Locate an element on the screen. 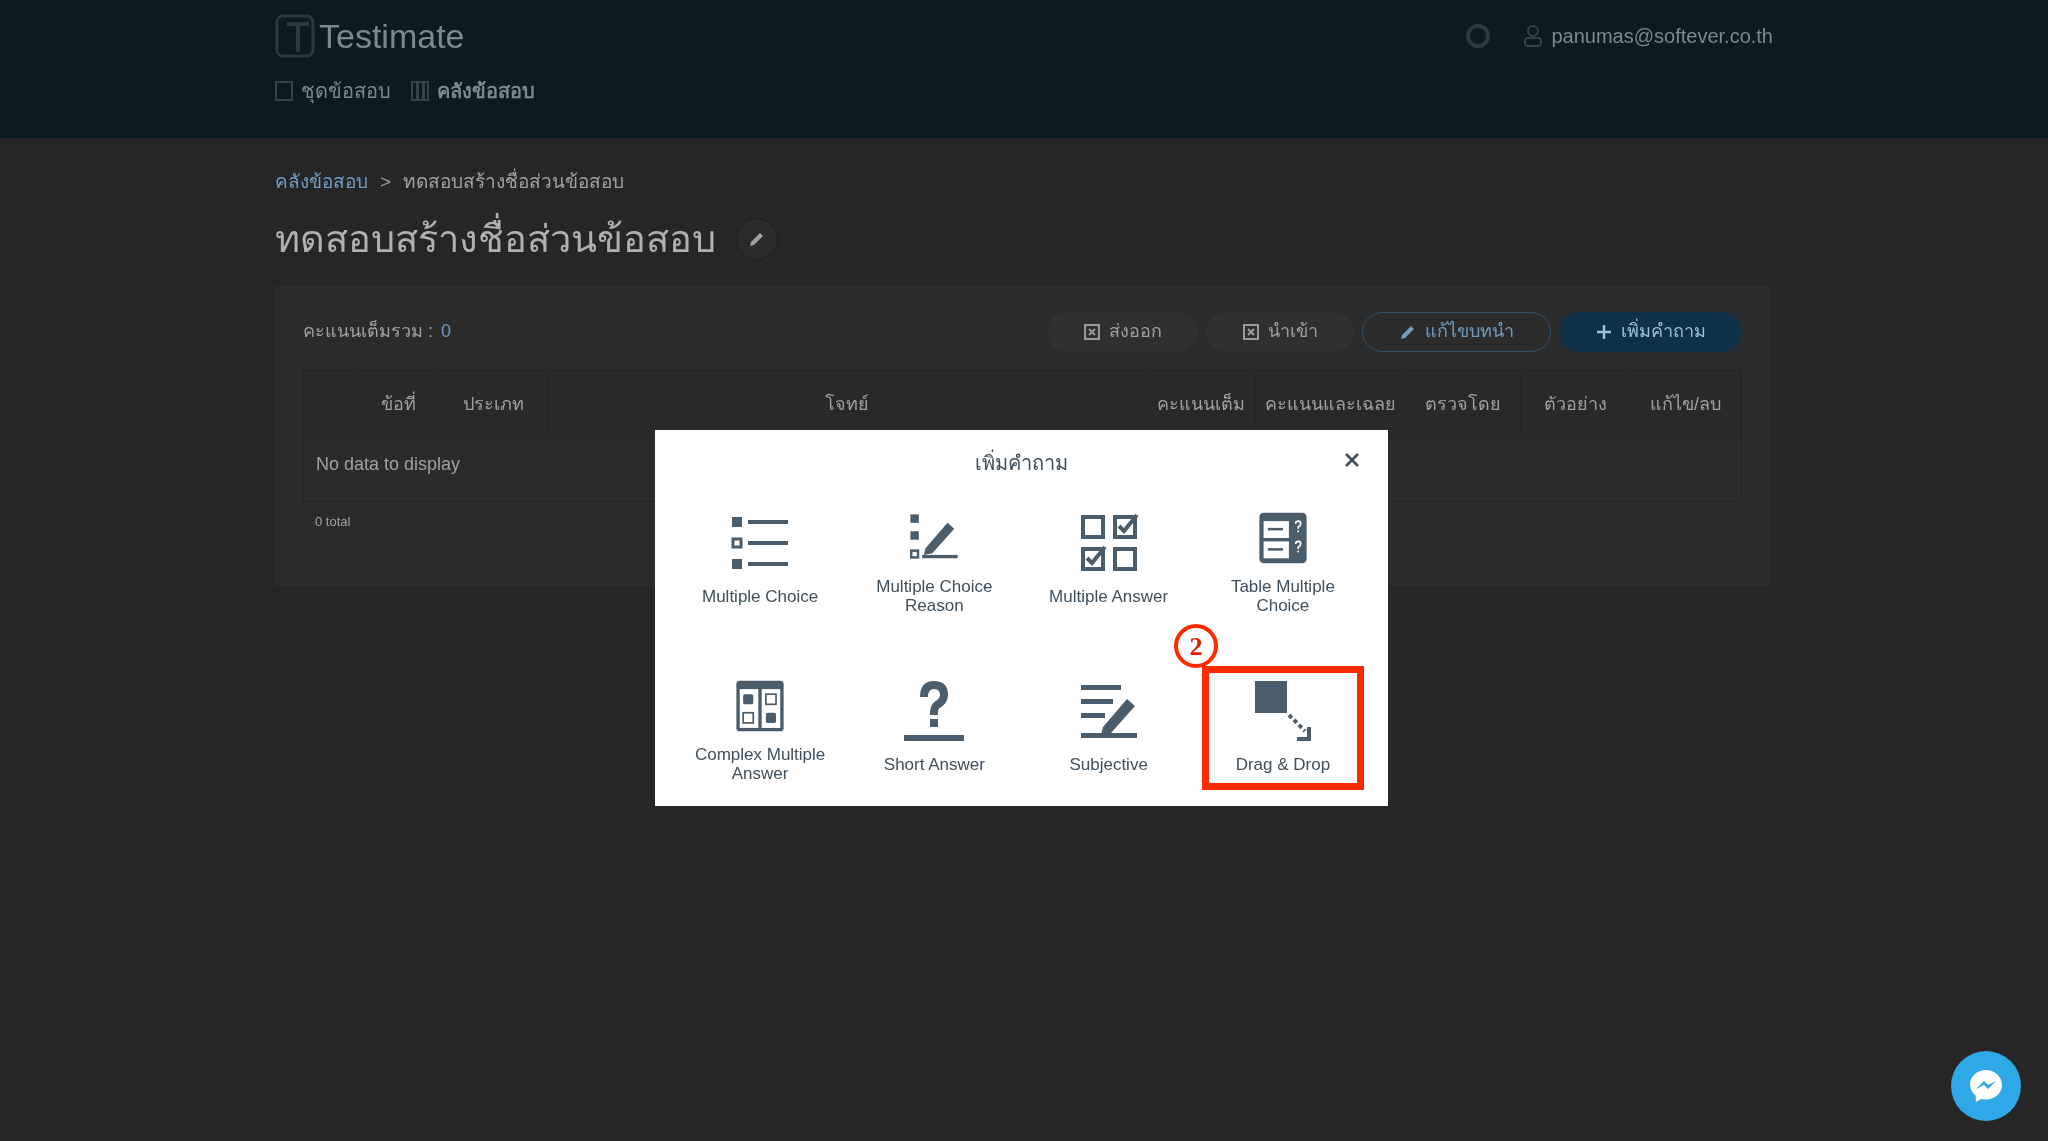 The image size is (2048, 1141). user-email: panumas@softever.co.th is located at coordinates (1662, 36).